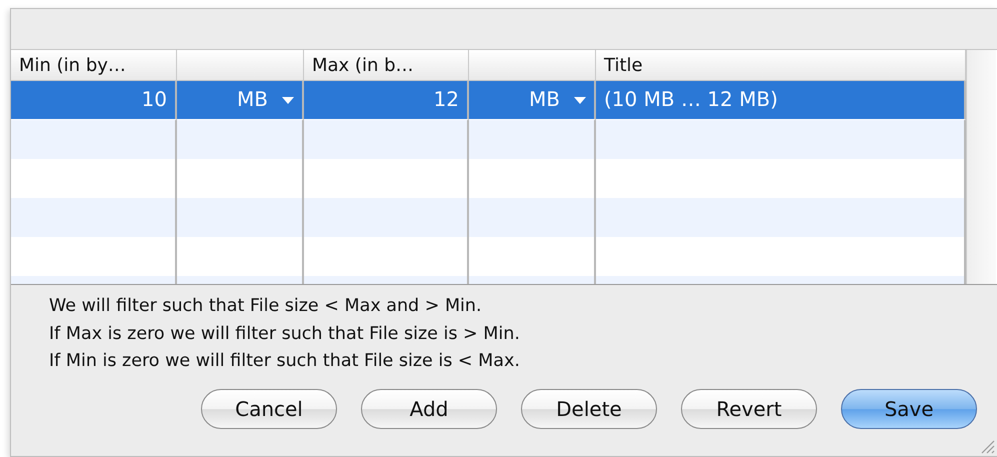 This screenshot has height=457, width=997. I want to click on note-text: We will filter such that File size < Max and > Min., so click(266, 306).